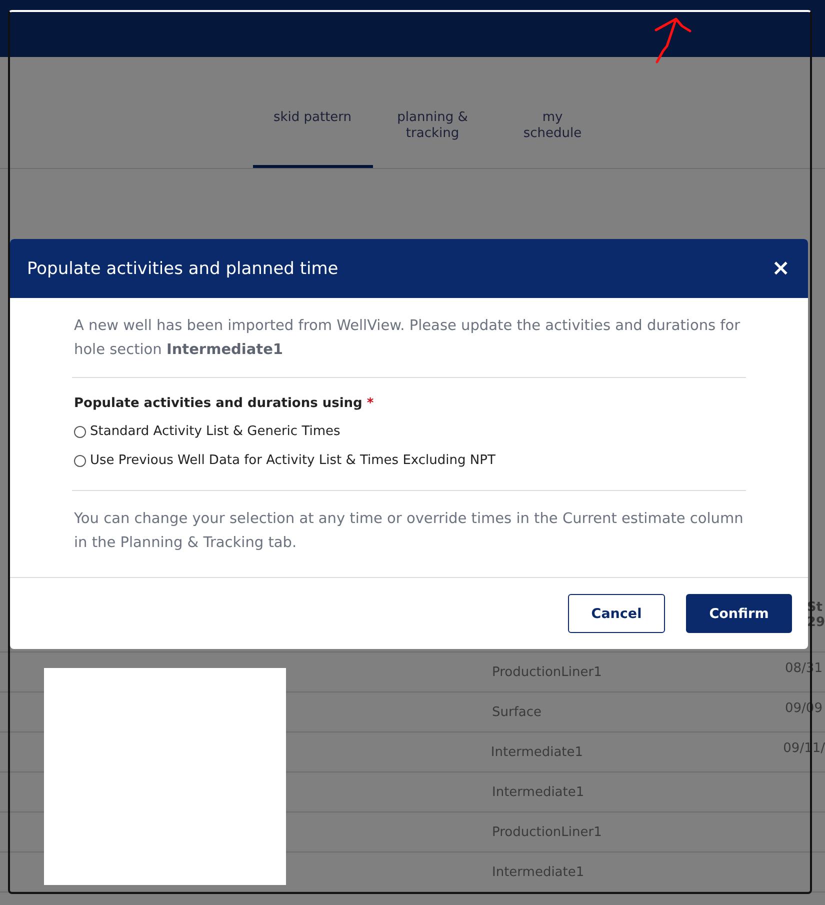 This screenshot has width=825, height=905. Describe the element at coordinates (517, 712) in the screenshot. I see `table-cell: Surface` at that location.